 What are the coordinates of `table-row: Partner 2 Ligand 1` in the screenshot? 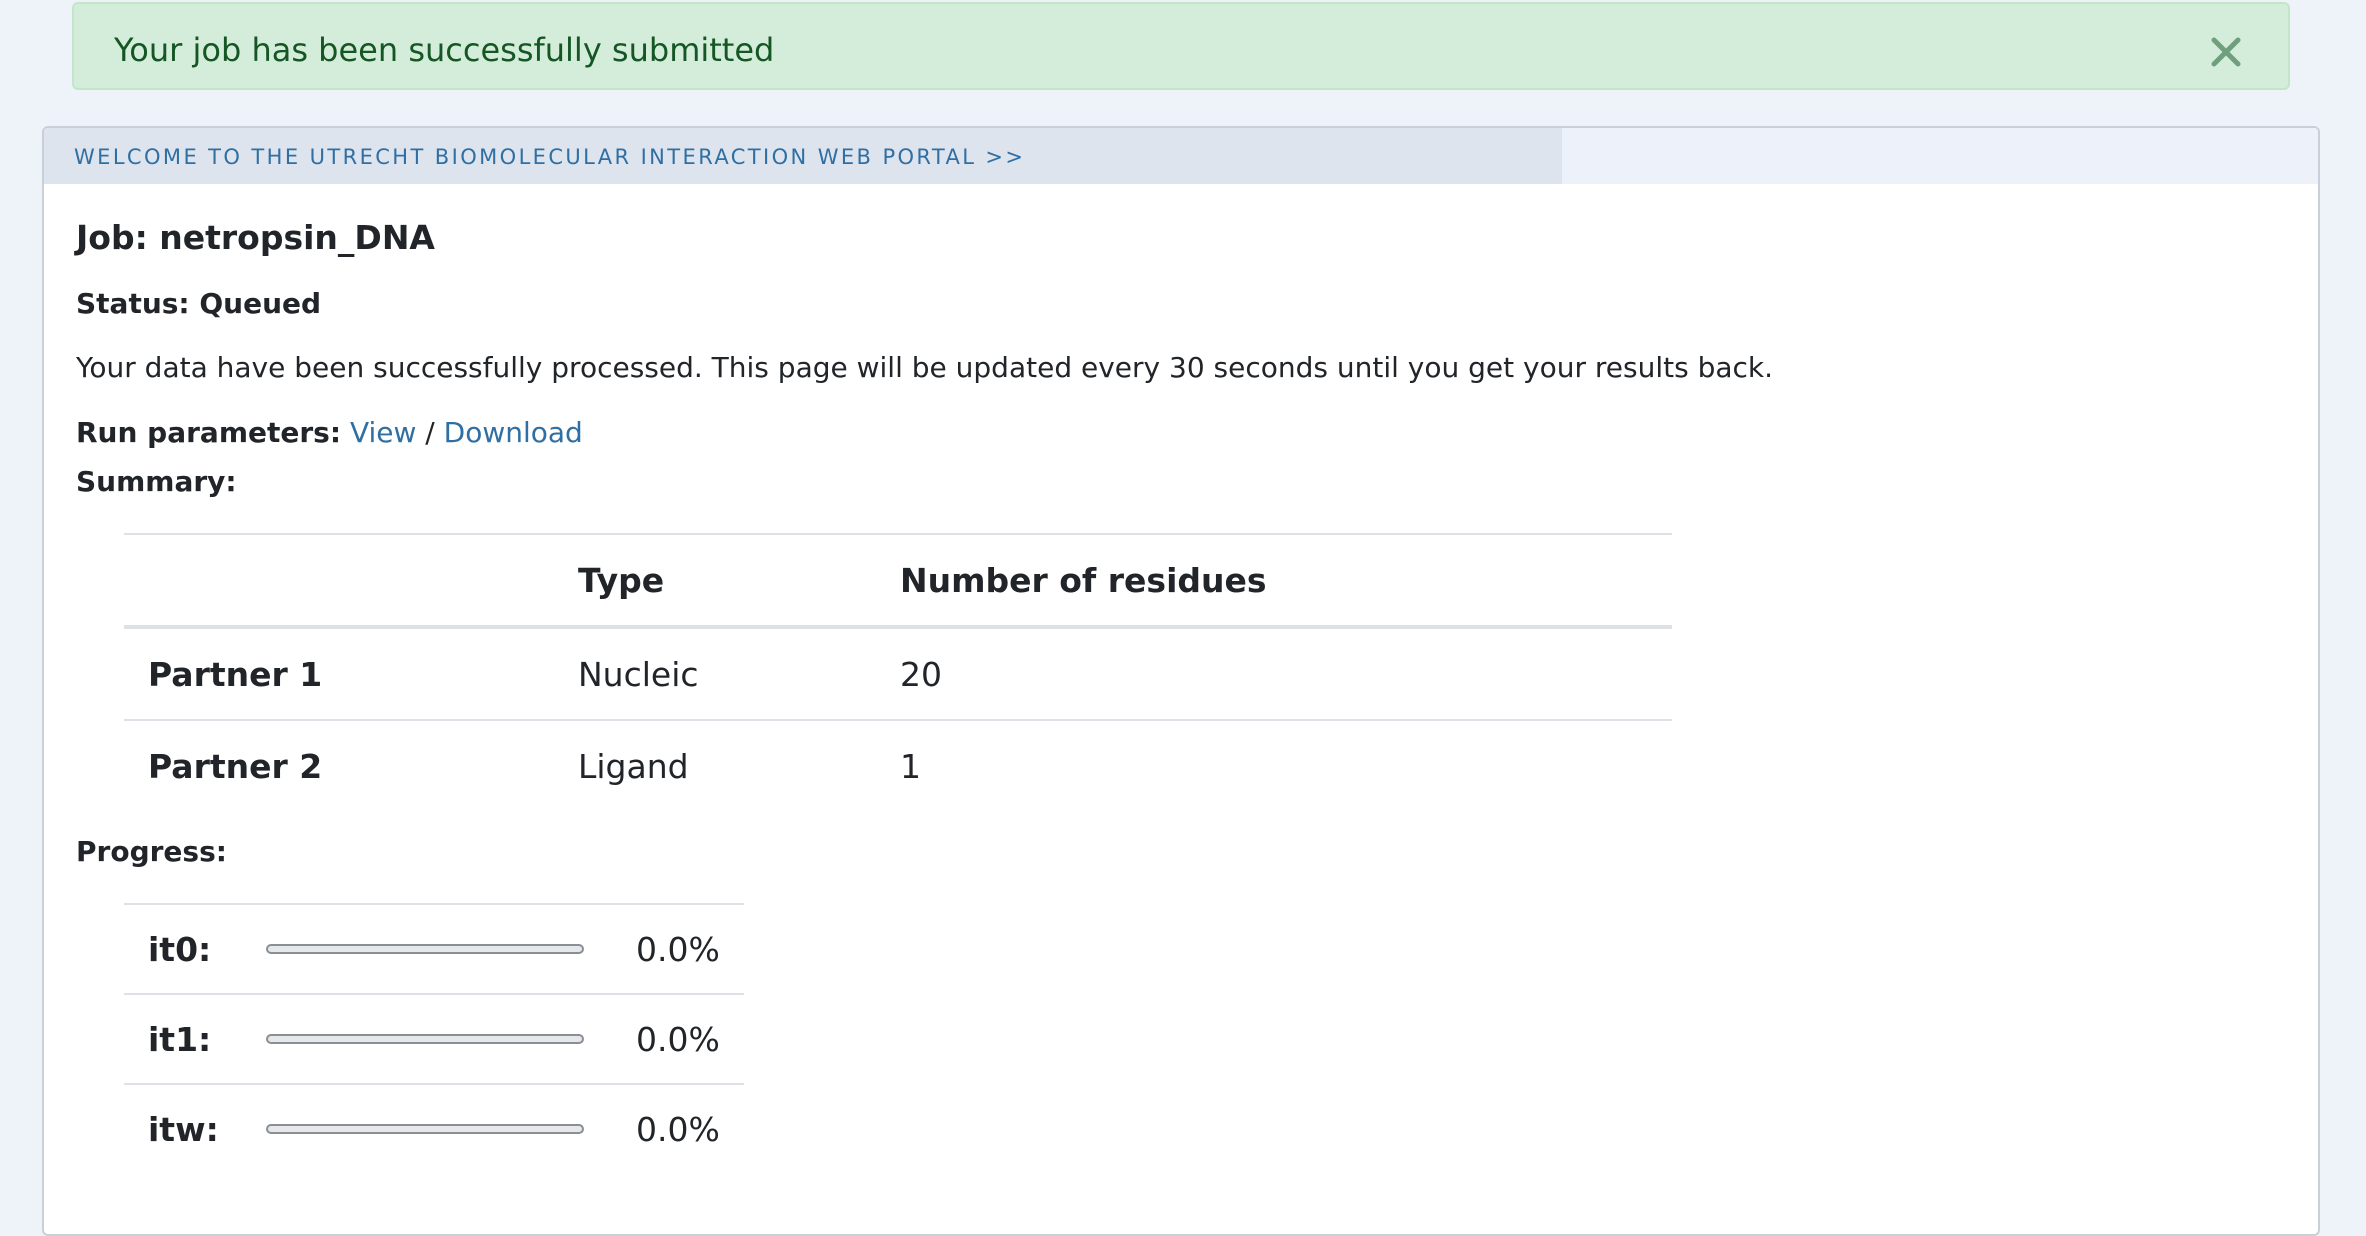 It's located at (898, 765).